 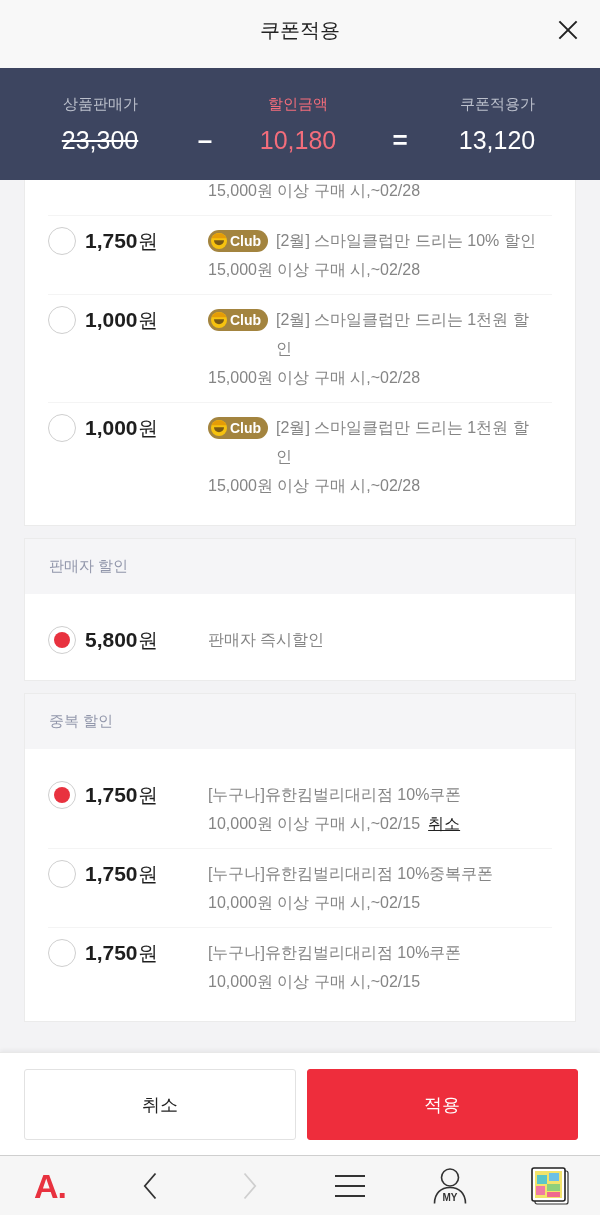 I want to click on price-value: 23,300, so click(x=100, y=140).